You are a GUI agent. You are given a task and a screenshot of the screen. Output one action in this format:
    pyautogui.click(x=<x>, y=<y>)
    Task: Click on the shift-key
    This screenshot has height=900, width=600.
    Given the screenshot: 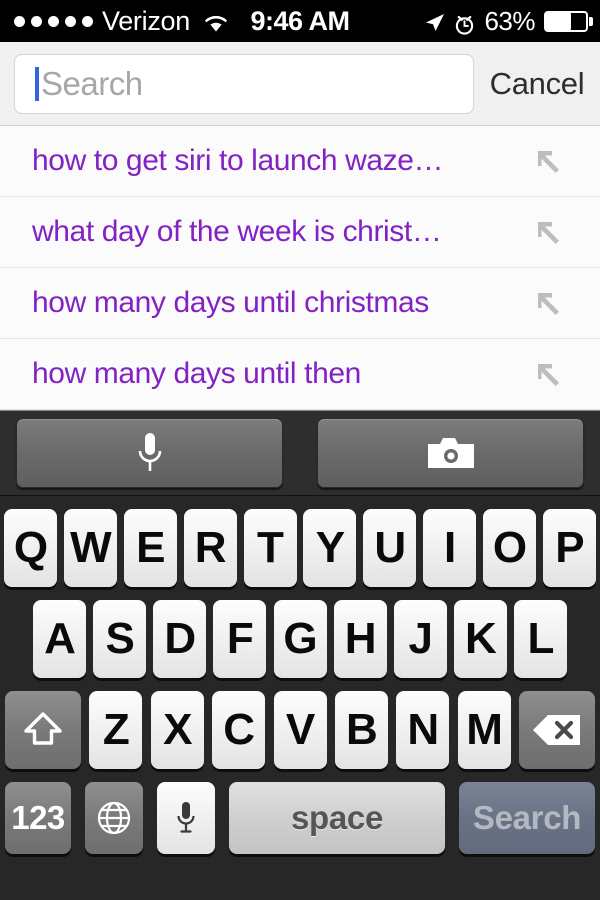 What is the action you would take?
    pyautogui.click(x=43, y=730)
    